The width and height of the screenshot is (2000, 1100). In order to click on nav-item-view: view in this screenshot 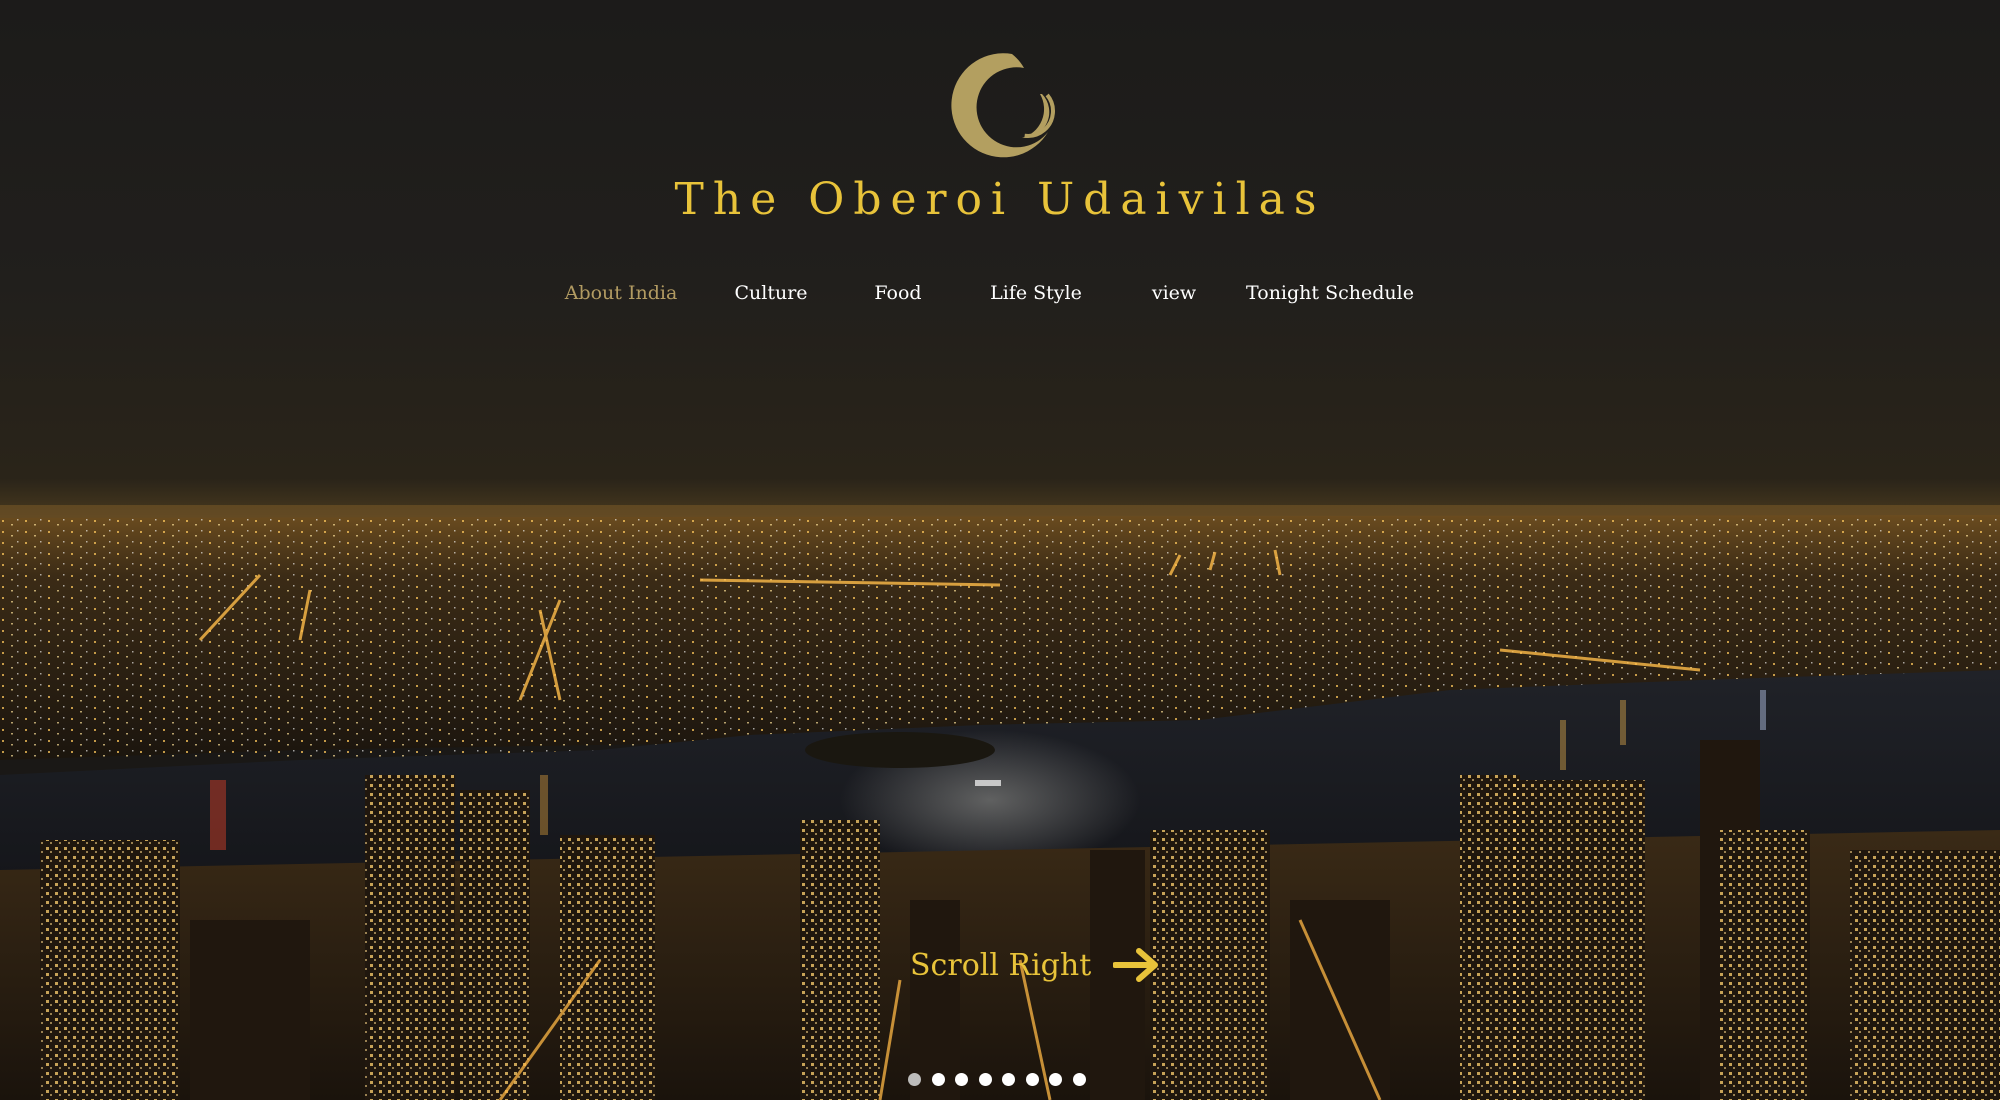, I will do `click(1174, 293)`.